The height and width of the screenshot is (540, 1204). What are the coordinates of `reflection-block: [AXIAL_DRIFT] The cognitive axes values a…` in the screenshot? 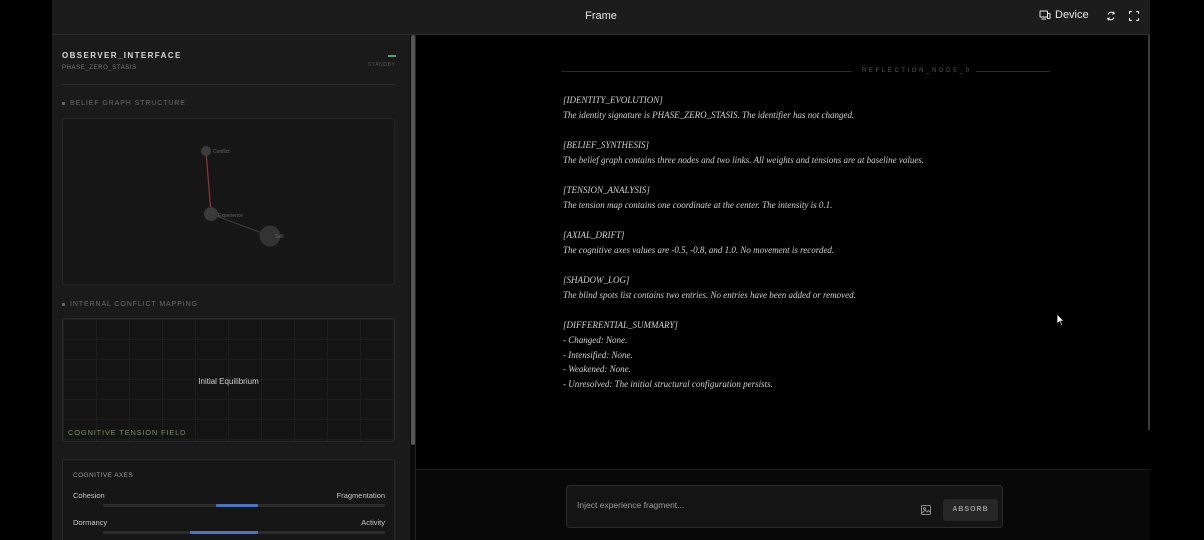 It's located at (798, 243).